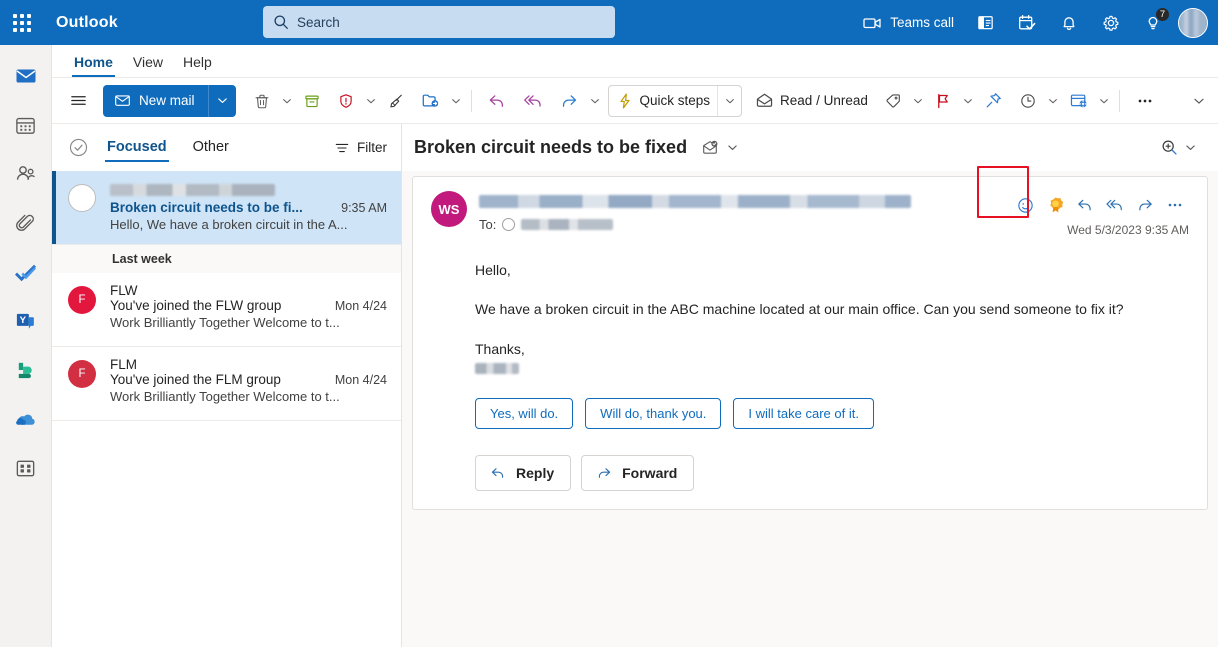 This screenshot has width=1218, height=647. I want to click on tag-icon, so click(893, 101).